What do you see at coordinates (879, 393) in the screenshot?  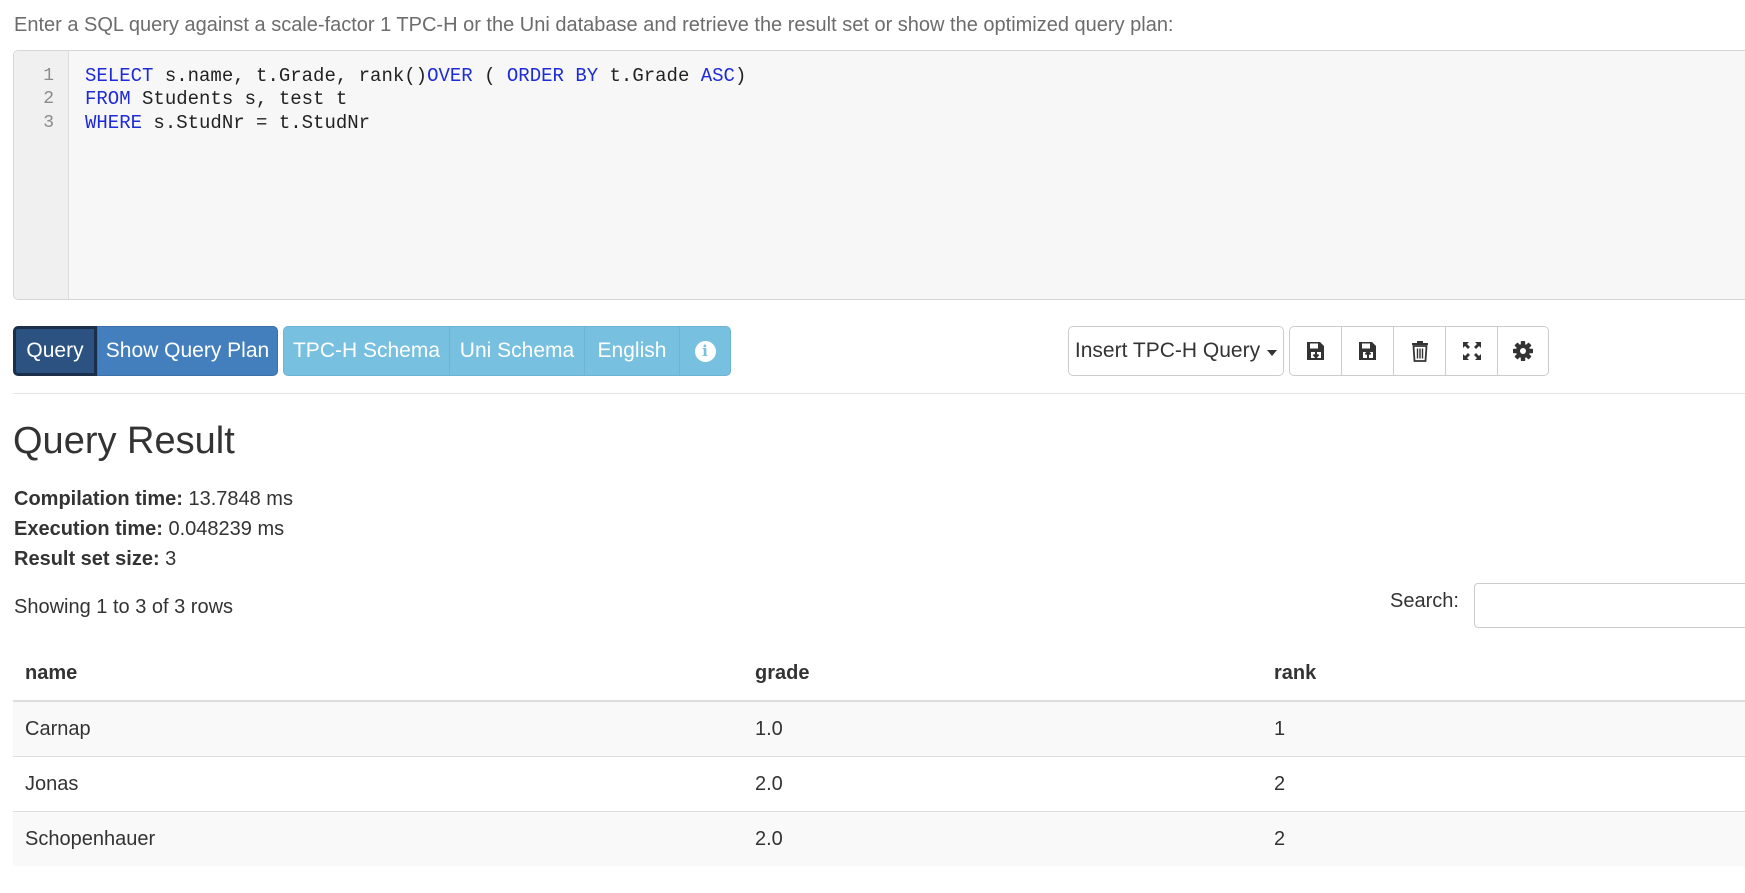 I see `divider` at bounding box center [879, 393].